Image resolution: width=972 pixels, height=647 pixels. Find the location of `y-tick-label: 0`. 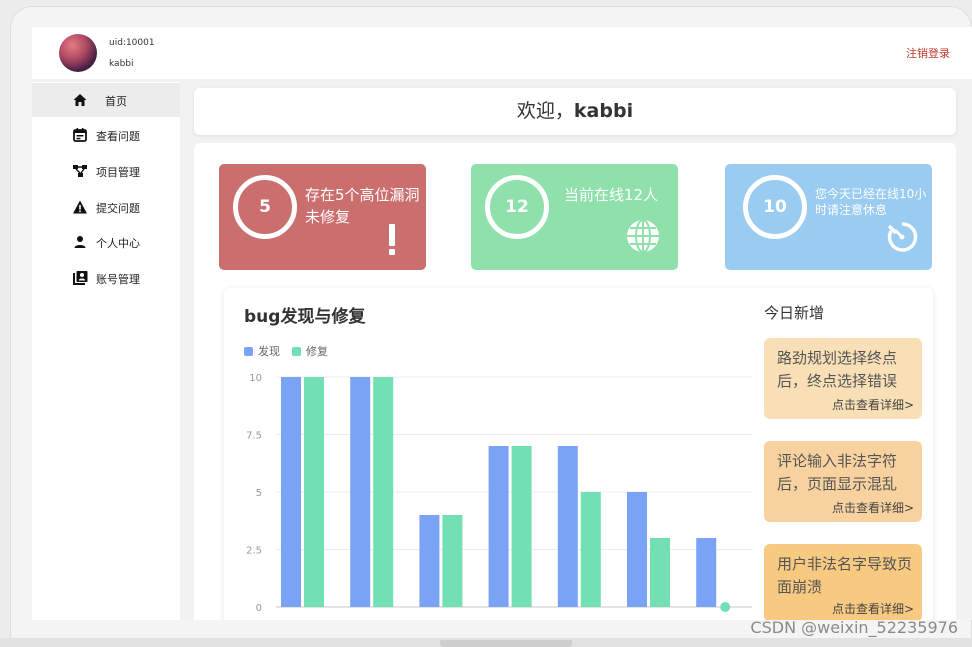

y-tick-label: 0 is located at coordinates (259, 608).